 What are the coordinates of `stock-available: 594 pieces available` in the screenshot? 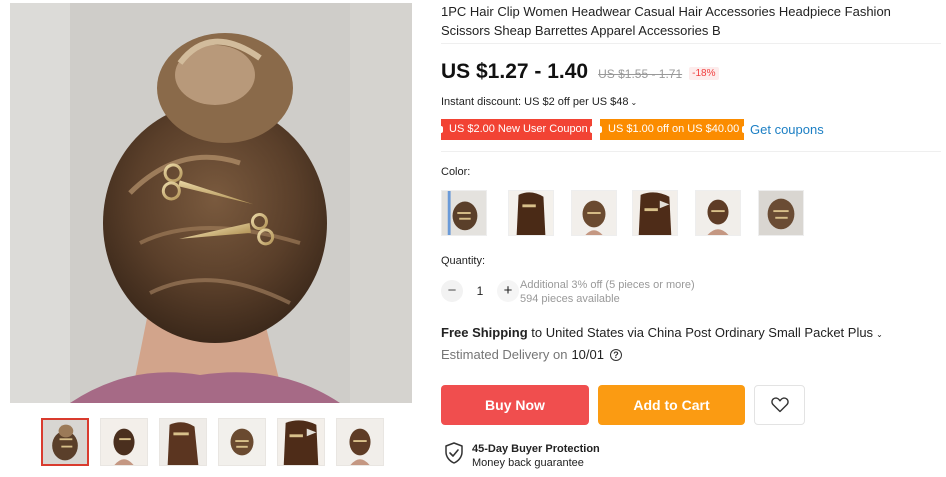 It's located at (570, 299).